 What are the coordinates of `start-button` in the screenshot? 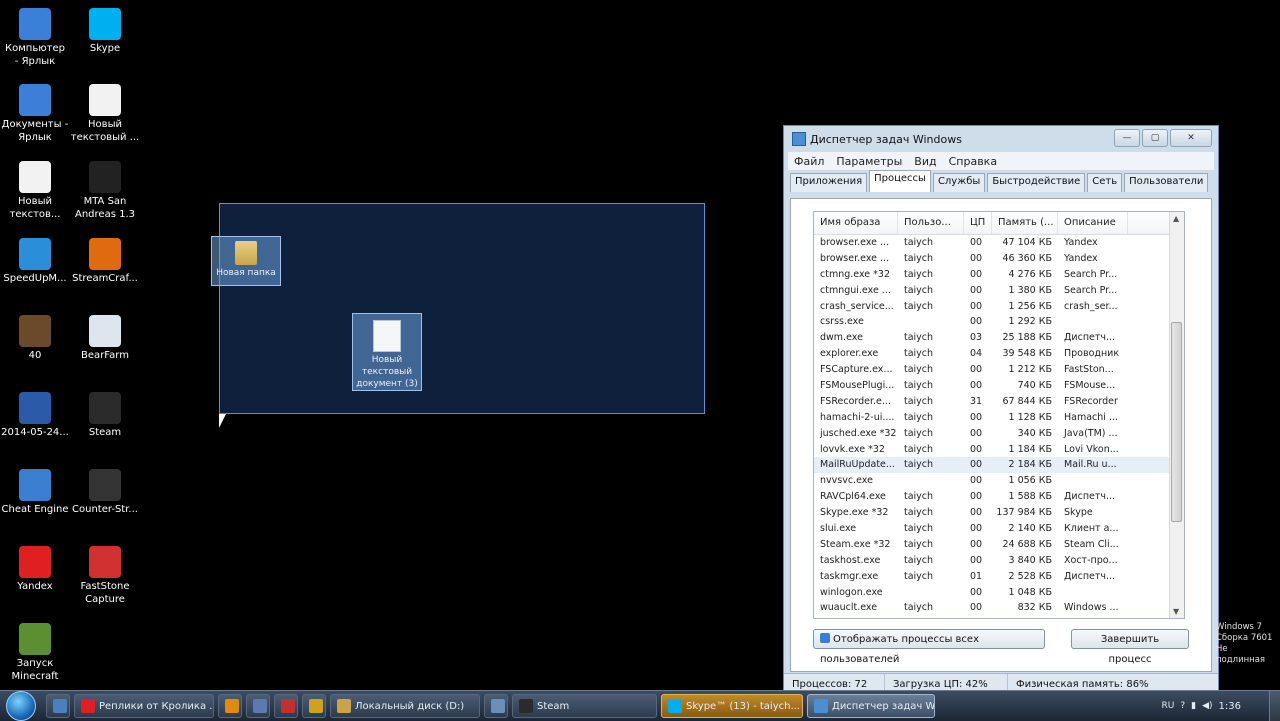 It's located at (21, 706).